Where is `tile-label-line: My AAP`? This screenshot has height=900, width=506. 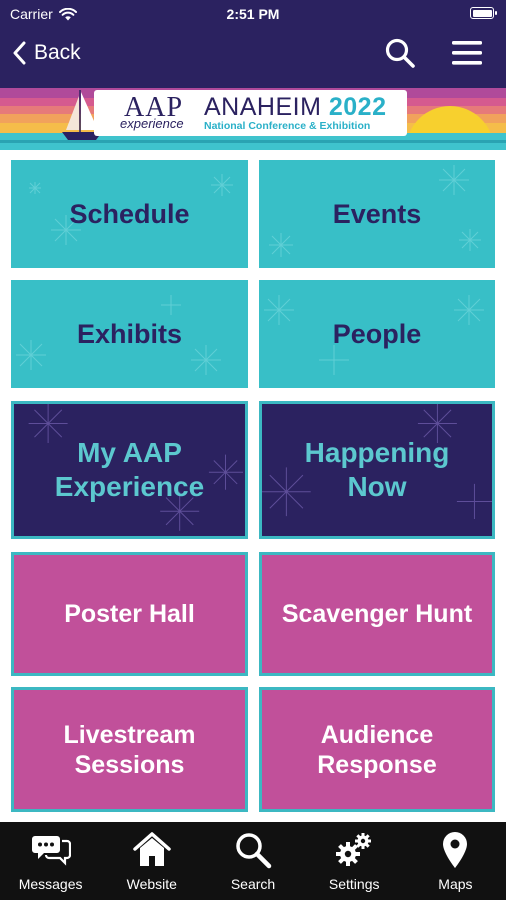
tile-label-line: My AAP is located at coordinates (129, 453).